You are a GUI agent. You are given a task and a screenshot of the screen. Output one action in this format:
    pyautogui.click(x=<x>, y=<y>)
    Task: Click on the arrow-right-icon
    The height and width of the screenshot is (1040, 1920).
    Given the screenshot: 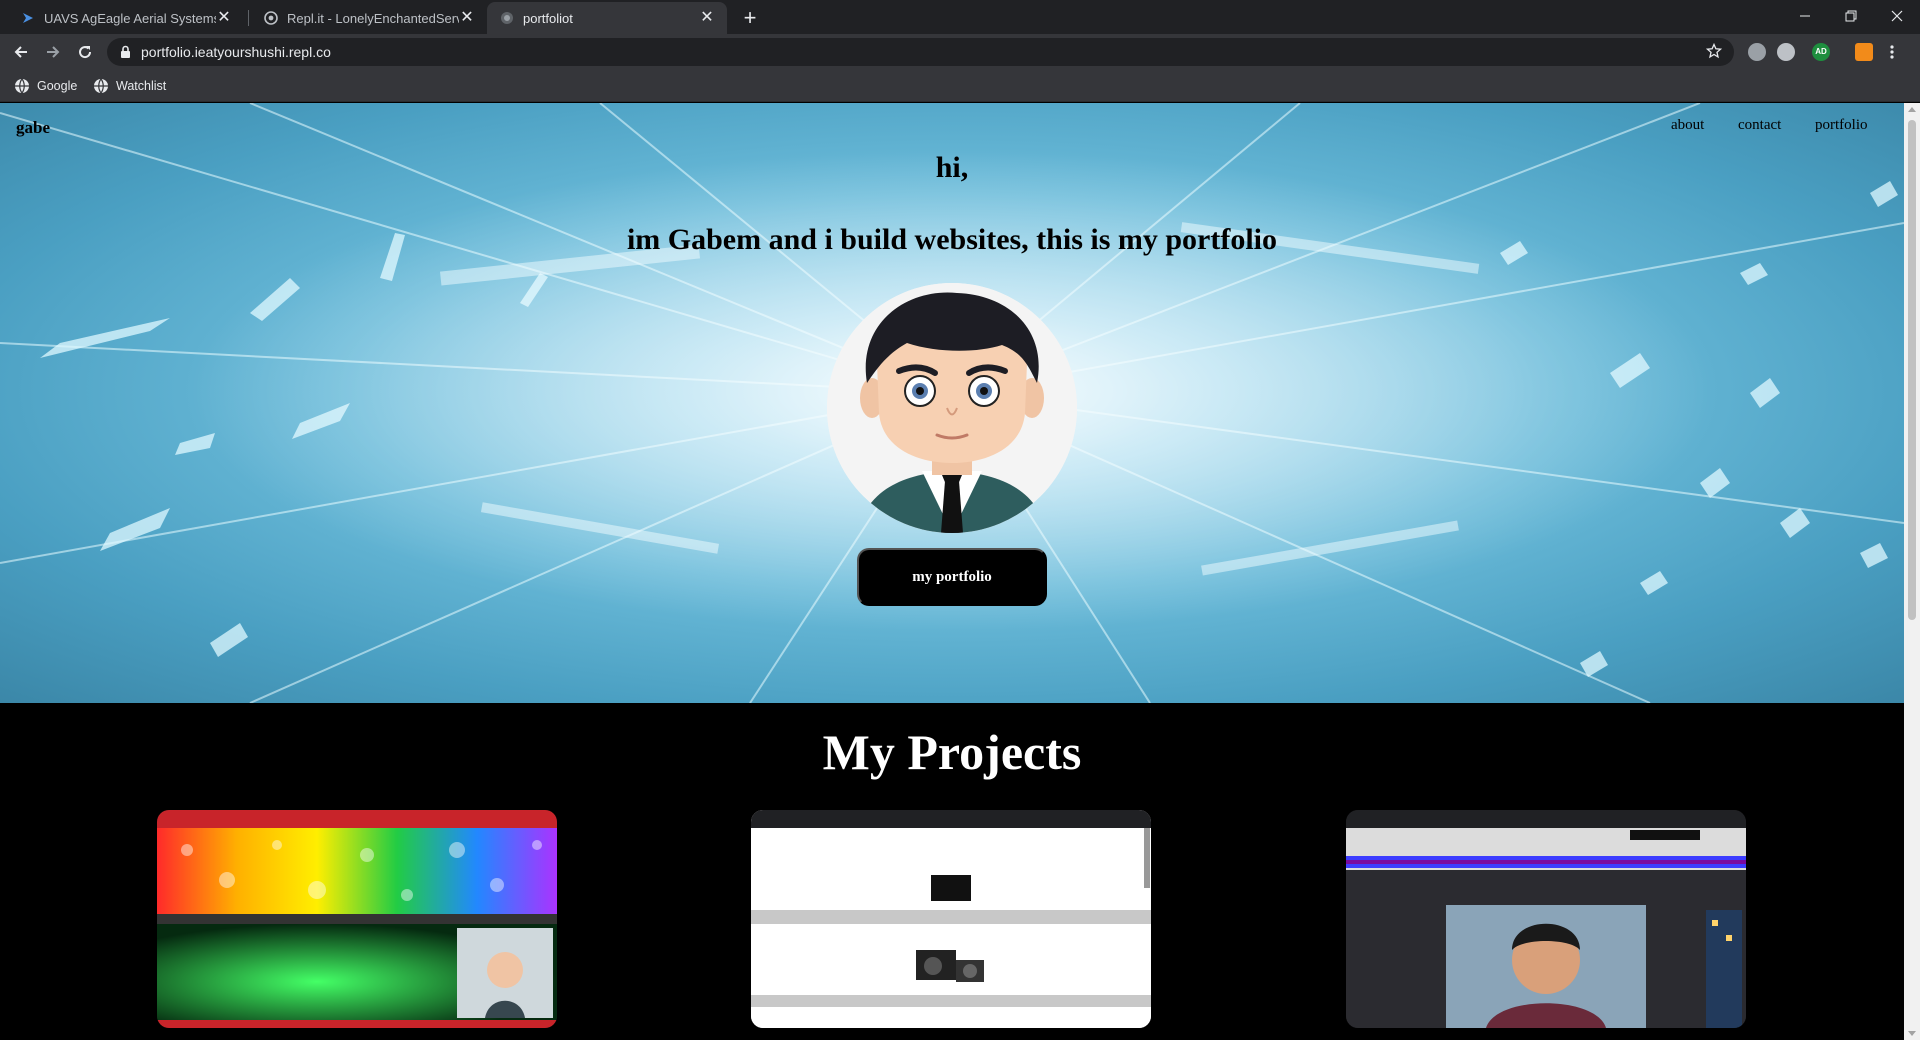 What is the action you would take?
    pyautogui.click(x=53, y=52)
    